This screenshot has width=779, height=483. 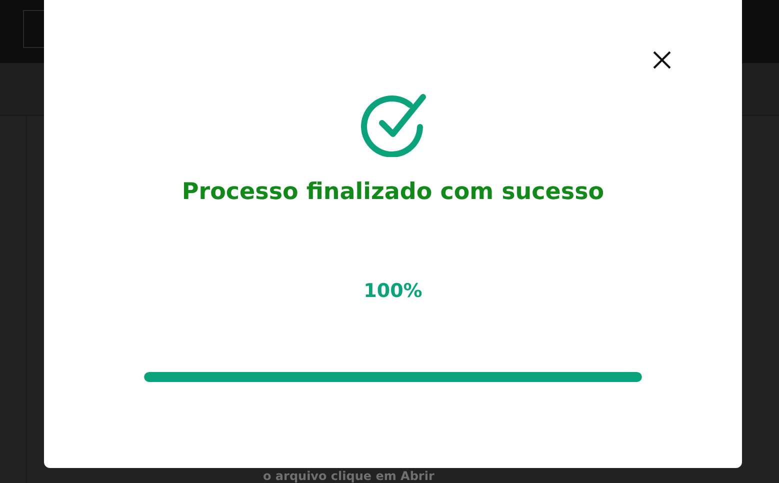 What do you see at coordinates (393, 192) in the screenshot?
I see `dialog-title: Processo finalizado com sucesso` at bounding box center [393, 192].